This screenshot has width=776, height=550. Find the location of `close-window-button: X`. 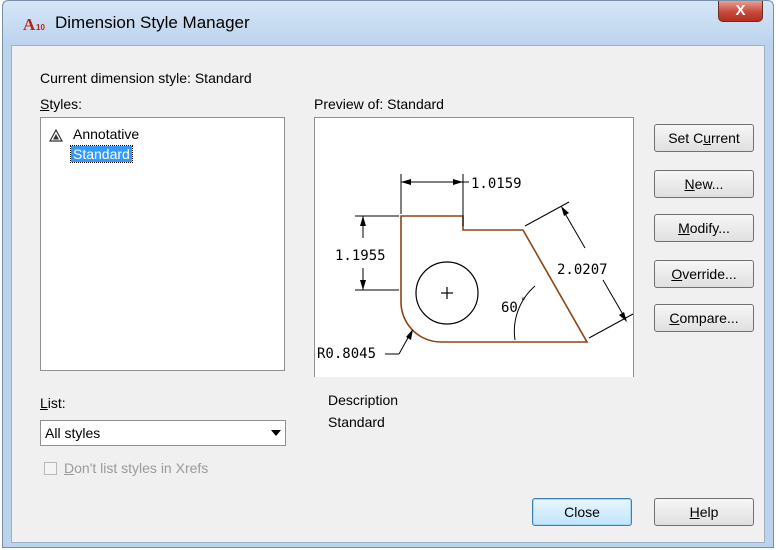

close-window-button: X is located at coordinates (740, 11).